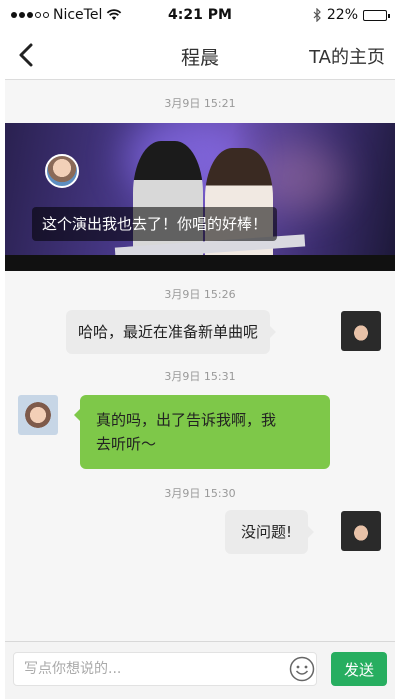  I want to click on status-right: 22%, so click(351, 15).